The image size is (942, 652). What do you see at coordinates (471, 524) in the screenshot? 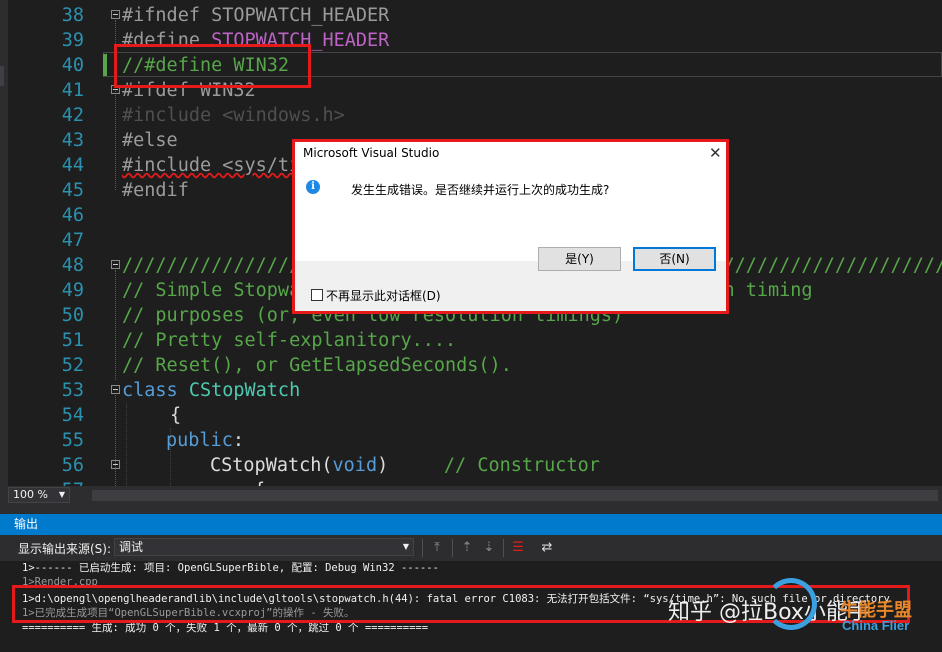
I see `output-panel-title: 输出` at bounding box center [471, 524].